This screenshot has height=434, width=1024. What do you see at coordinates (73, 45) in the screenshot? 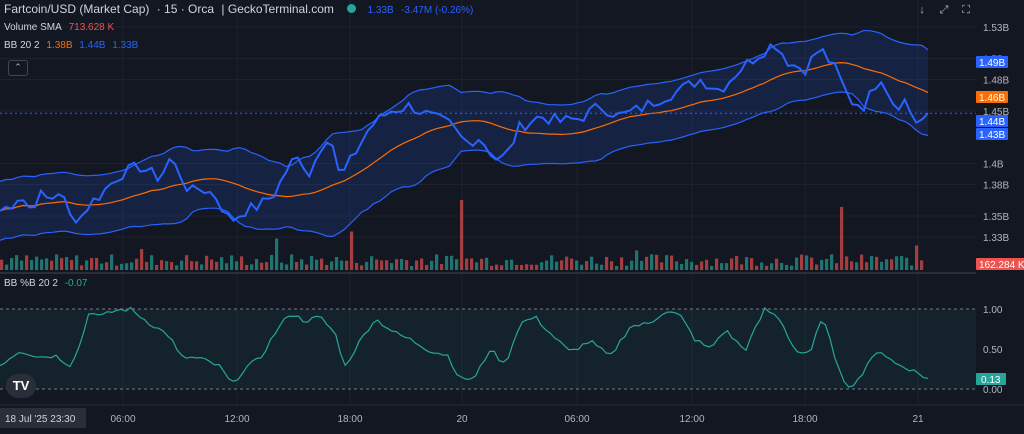
I see `bb-legend: BB 20 2 1.38B 1.44B 1.33B` at bounding box center [73, 45].